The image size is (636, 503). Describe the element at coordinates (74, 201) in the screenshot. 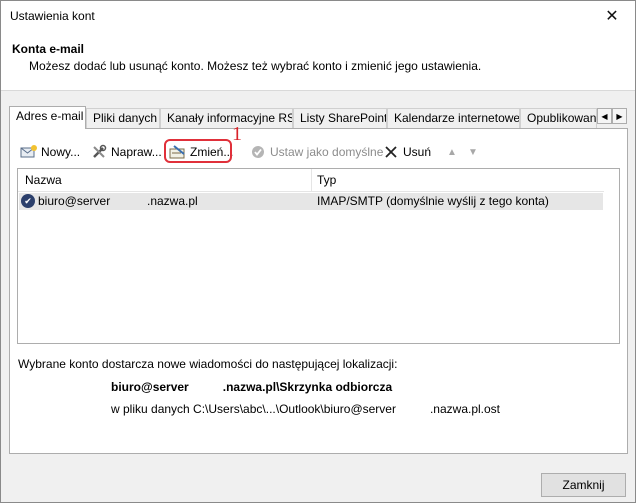

I see `account-name-part1: biuro@server` at that location.